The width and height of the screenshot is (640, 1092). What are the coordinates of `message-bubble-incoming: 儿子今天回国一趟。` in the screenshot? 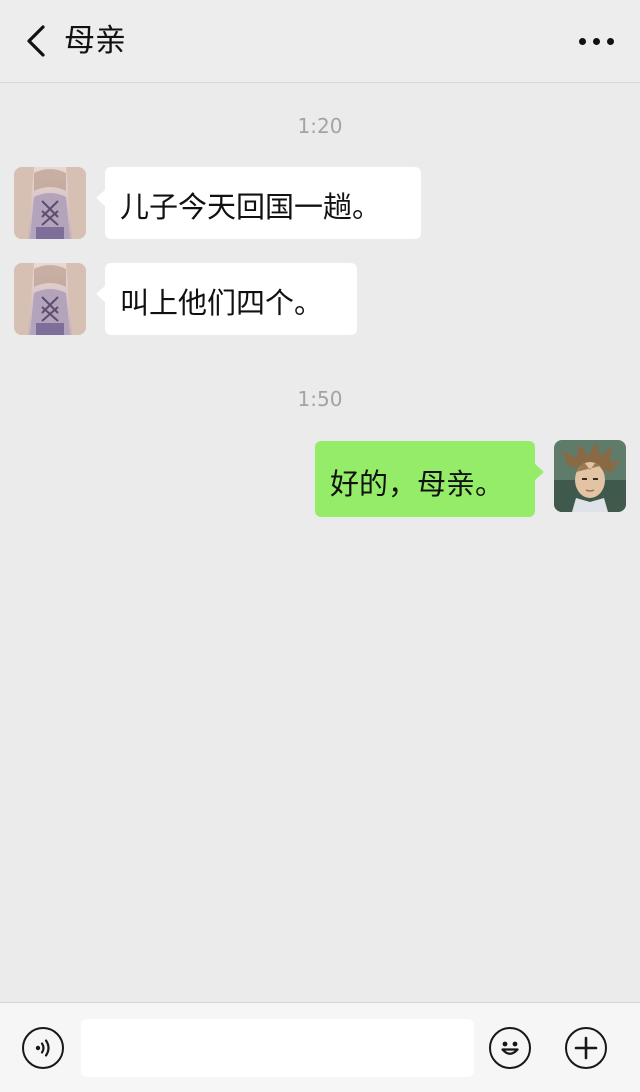 It's located at (258, 203).